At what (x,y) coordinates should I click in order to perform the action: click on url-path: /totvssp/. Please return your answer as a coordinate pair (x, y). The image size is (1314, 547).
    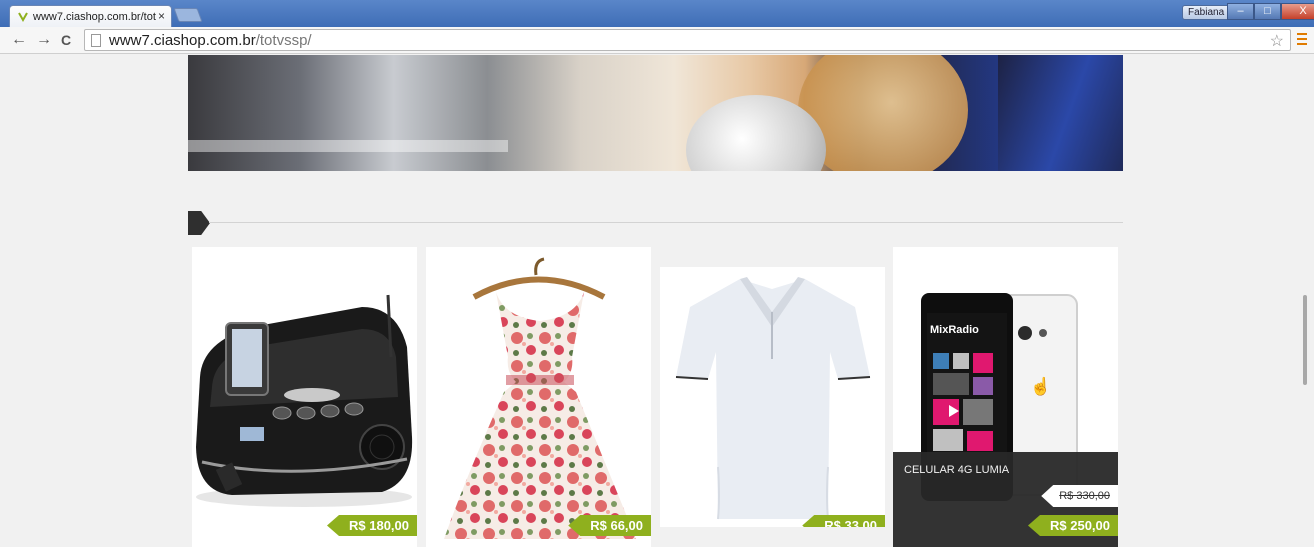
    Looking at the image, I should click on (283, 40).